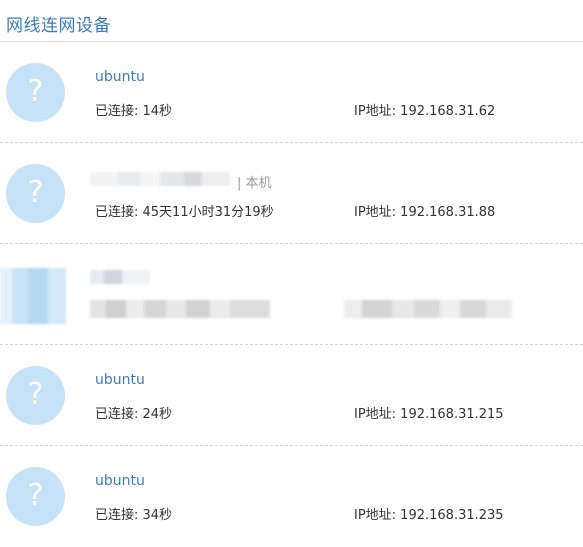  I want to click on connection-duration: 已连接: 14秒, so click(134, 111).